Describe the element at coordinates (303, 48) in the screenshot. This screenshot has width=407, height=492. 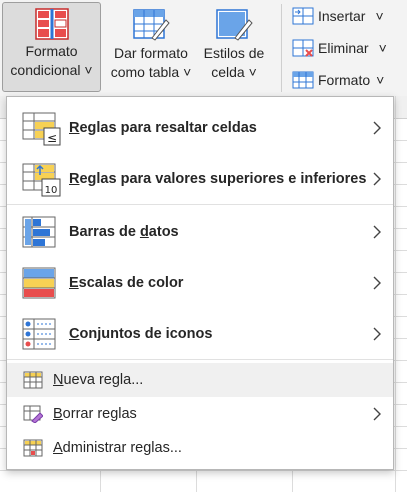
I see `delete-cells-icon` at that location.